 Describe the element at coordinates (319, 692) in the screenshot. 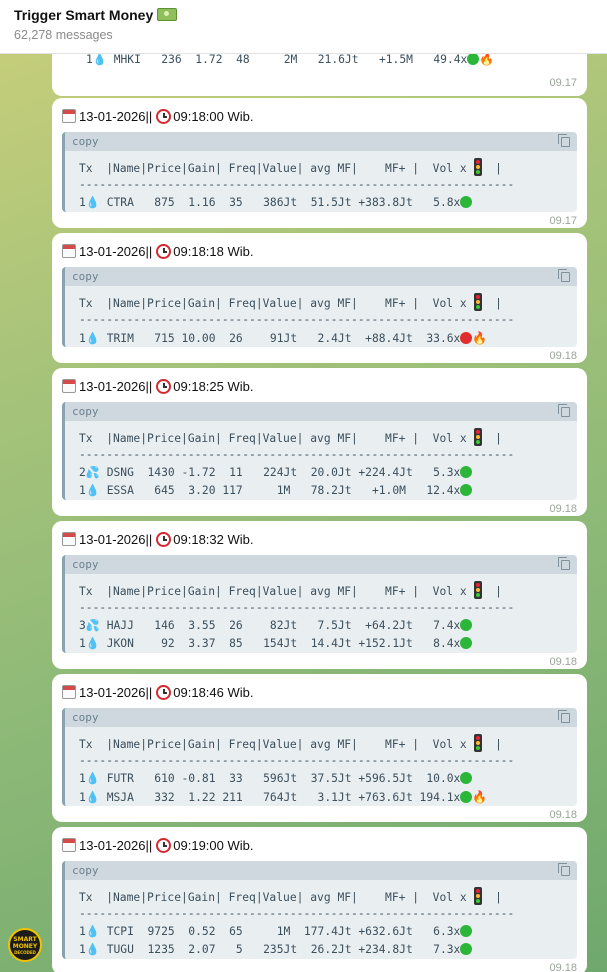

I see `message-header: 13-01-2026 || 09:18:46 Wib.` at that location.